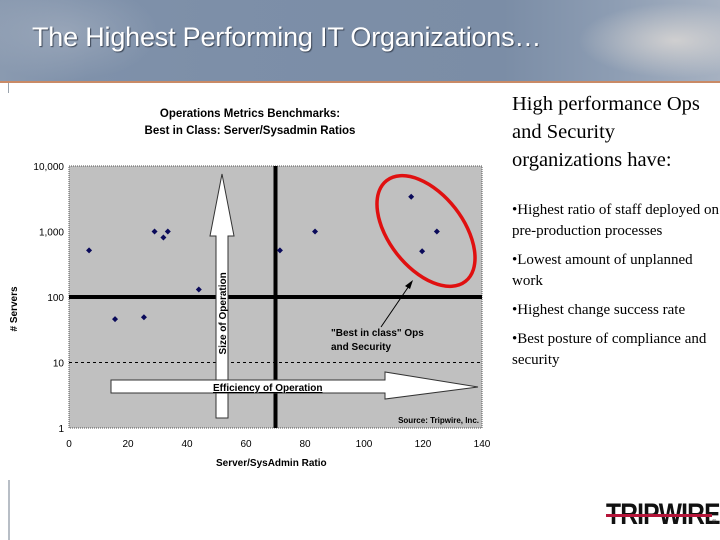 This screenshot has width=720, height=540. Describe the element at coordinates (423, 444) in the screenshot. I see `x-tick-label: 120` at that location.